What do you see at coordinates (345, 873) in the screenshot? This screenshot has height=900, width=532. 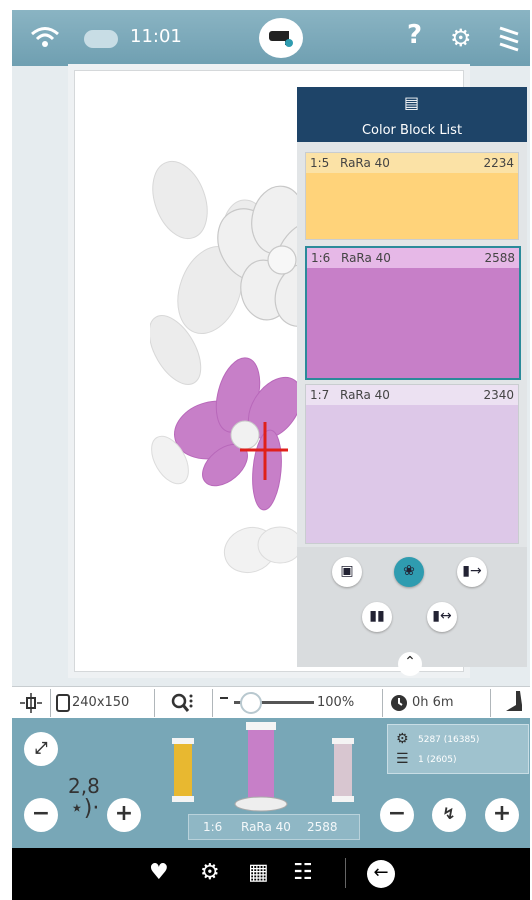 I see `toolbar-divider` at bounding box center [345, 873].